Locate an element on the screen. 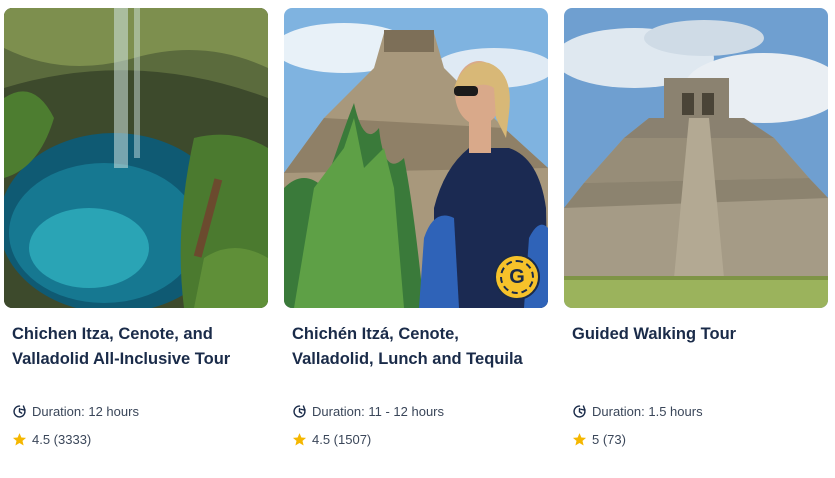 Image resolution: width=835 pixels, height=478 pixels. duration-info: Duration: 11 - 12 hours is located at coordinates (368, 411).